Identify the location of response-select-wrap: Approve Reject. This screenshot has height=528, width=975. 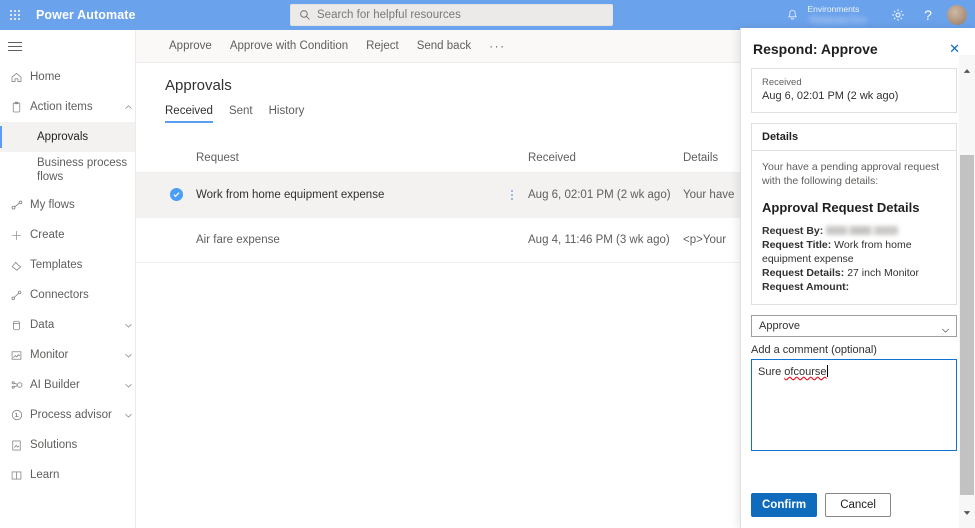
(854, 326).